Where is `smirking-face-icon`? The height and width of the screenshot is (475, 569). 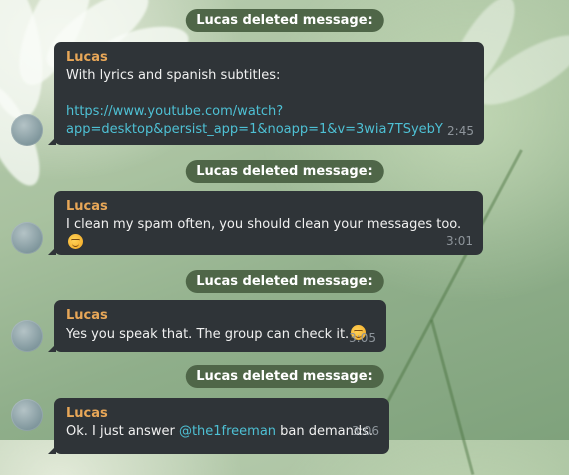
smirking-face-icon is located at coordinates (75, 241).